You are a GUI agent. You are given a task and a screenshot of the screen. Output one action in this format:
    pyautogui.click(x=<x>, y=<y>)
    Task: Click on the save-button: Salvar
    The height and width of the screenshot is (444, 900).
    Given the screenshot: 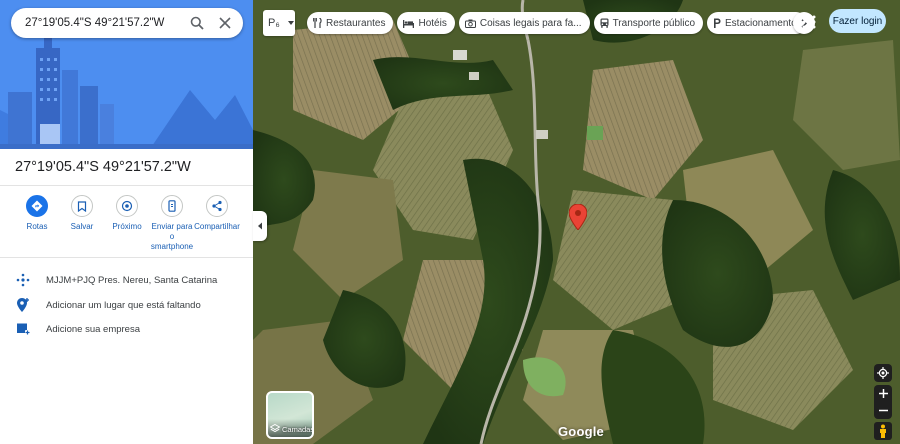 What is the action you would take?
    pyautogui.click(x=82, y=213)
    